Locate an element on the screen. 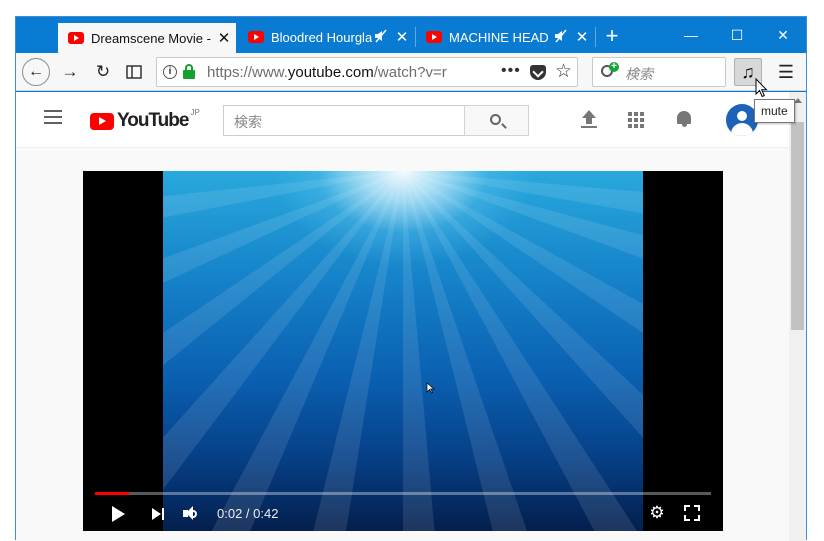  tab-machine-head: MACHINE HEAD - YouTube ✕ is located at coordinates (505, 37).